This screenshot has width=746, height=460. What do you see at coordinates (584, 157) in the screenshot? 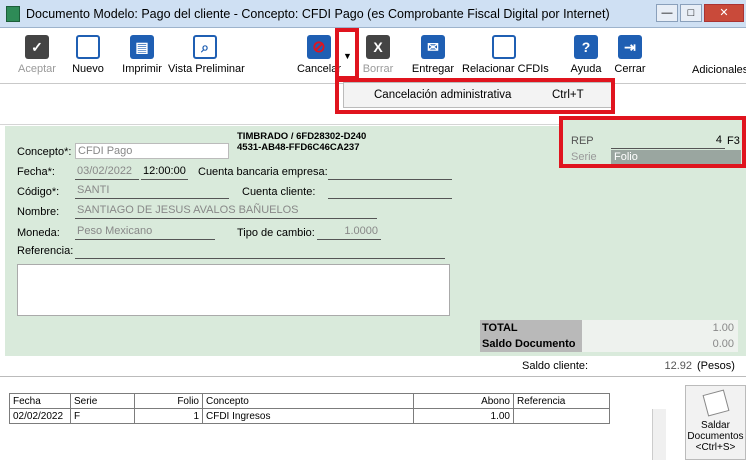
I see `serie-label: Serie` at bounding box center [584, 157].